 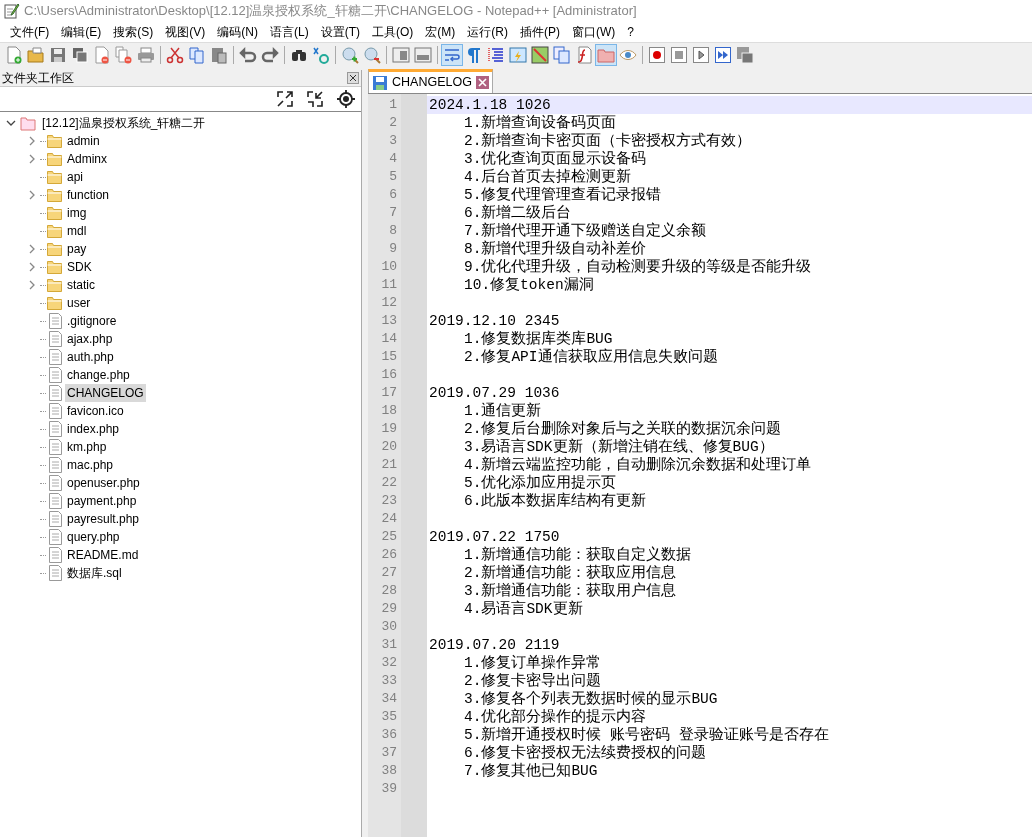 What do you see at coordinates (393, 32) in the screenshot?
I see `menu-item: 工具(O)` at bounding box center [393, 32].